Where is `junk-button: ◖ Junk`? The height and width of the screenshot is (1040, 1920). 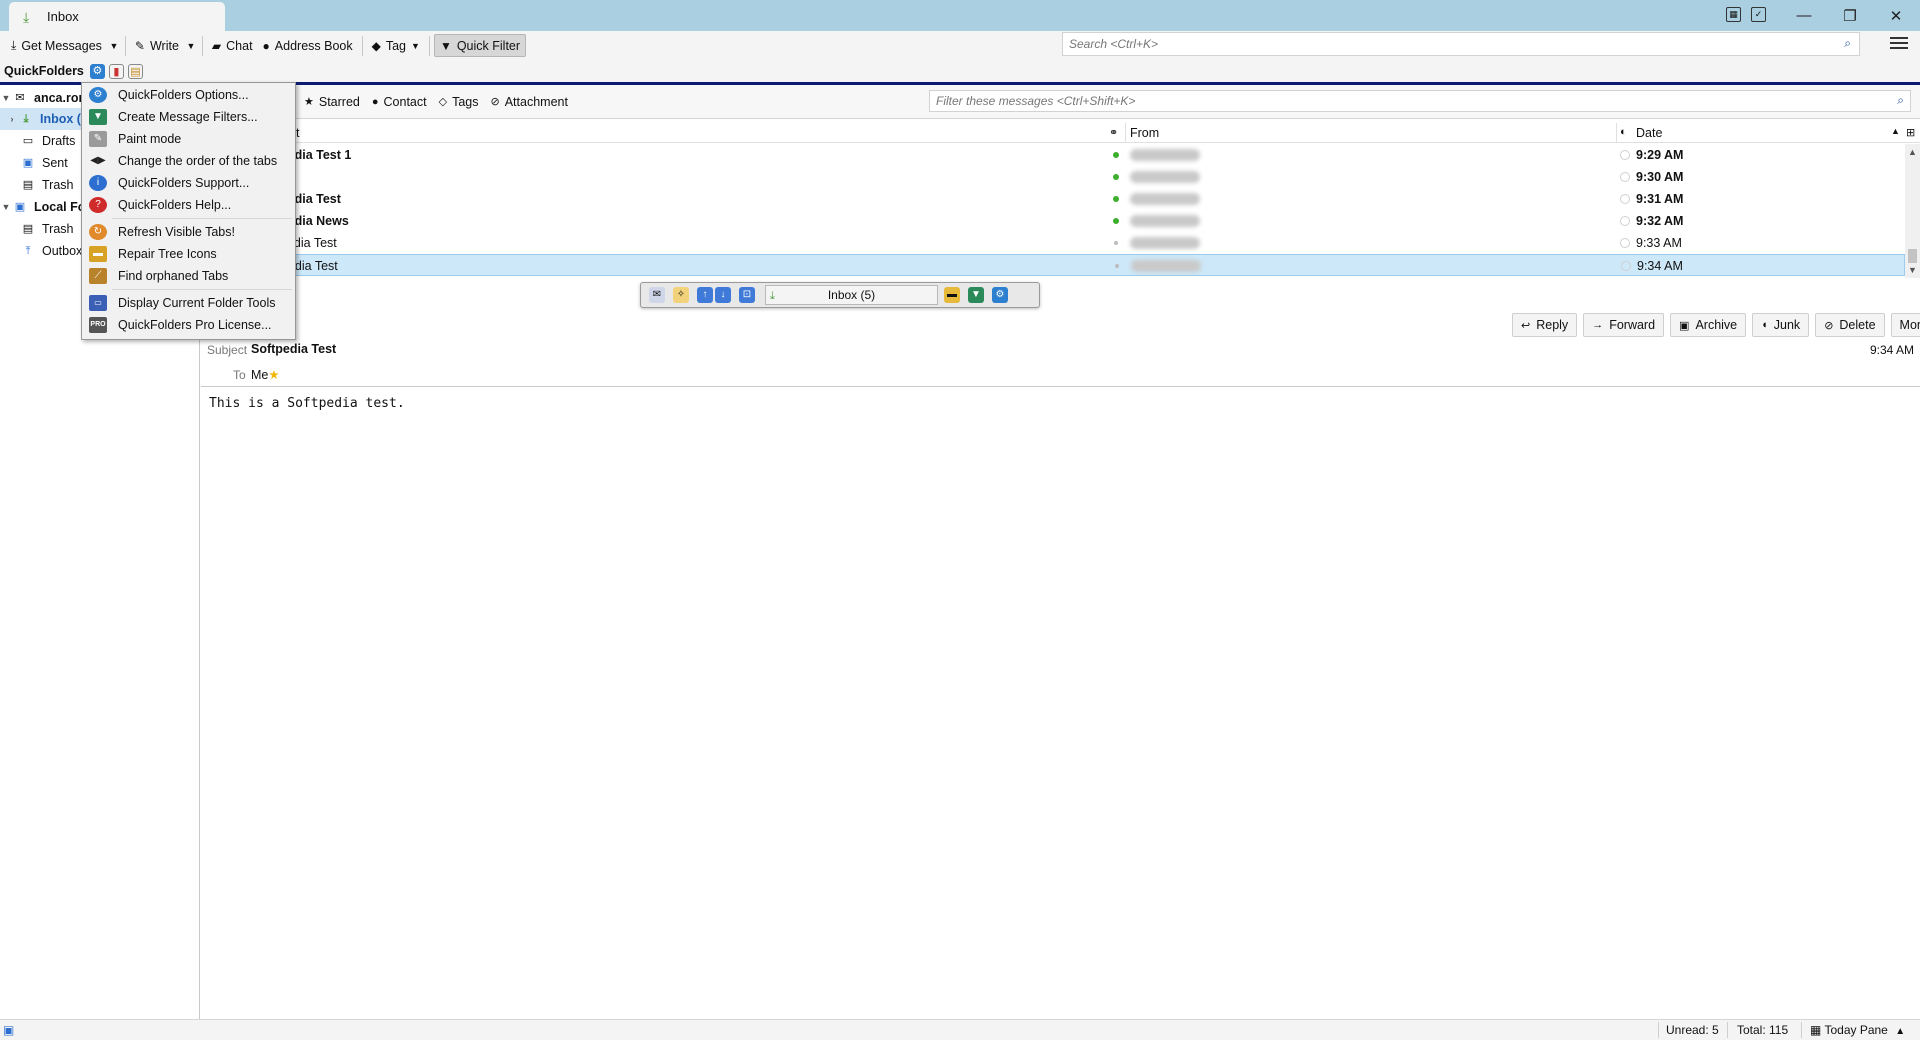
junk-button: ◖ Junk is located at coordinates (1781, 325).